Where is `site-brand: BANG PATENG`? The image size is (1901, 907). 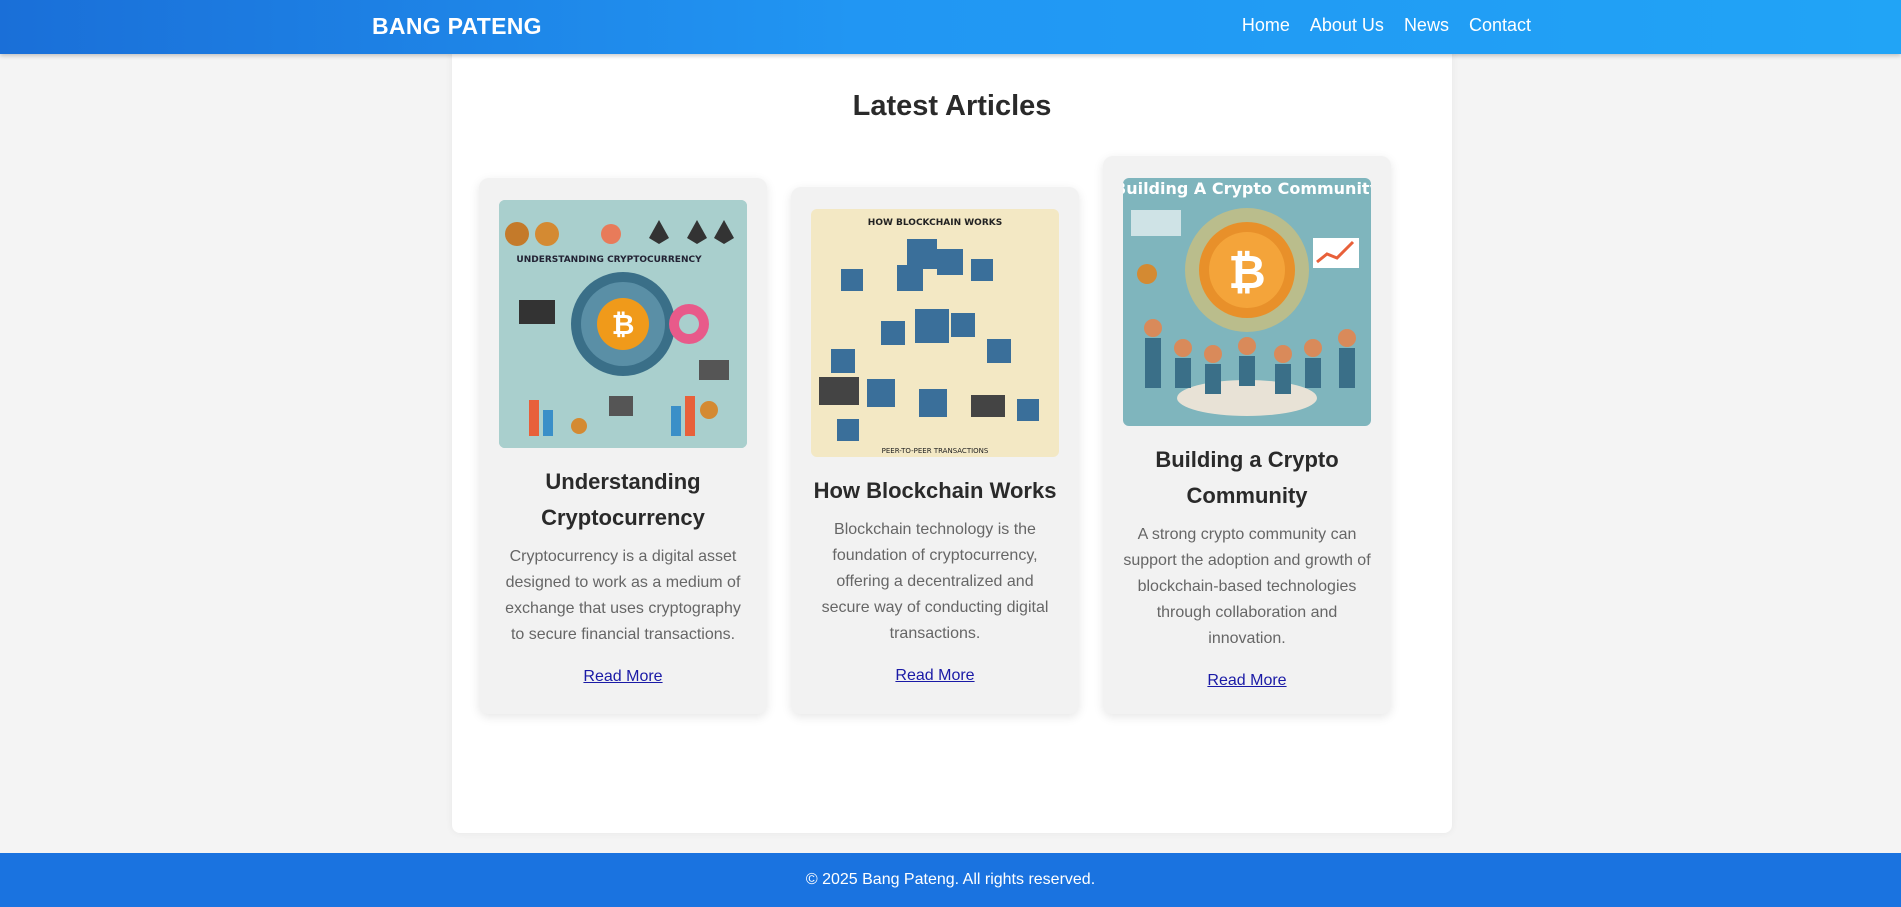 site-brand: BANG PATENG is located at coordinates (457, 26).